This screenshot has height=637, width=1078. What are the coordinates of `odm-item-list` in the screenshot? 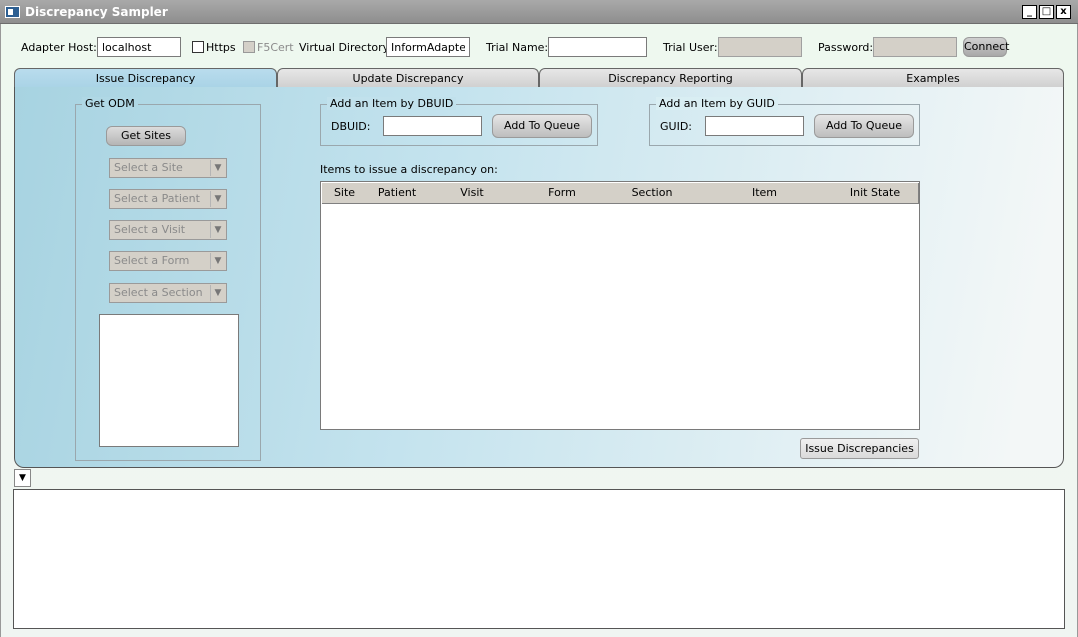 It's located at (169, 380).